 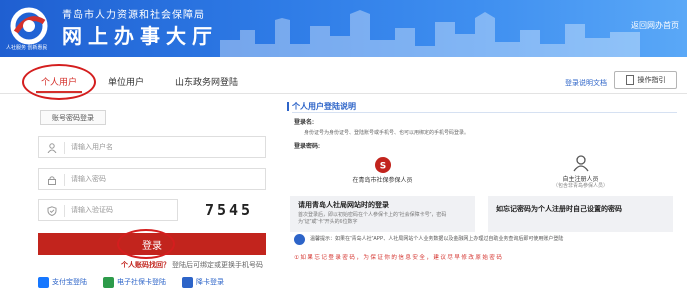 I want to click on captcha-field, so click(x=114, y=210).